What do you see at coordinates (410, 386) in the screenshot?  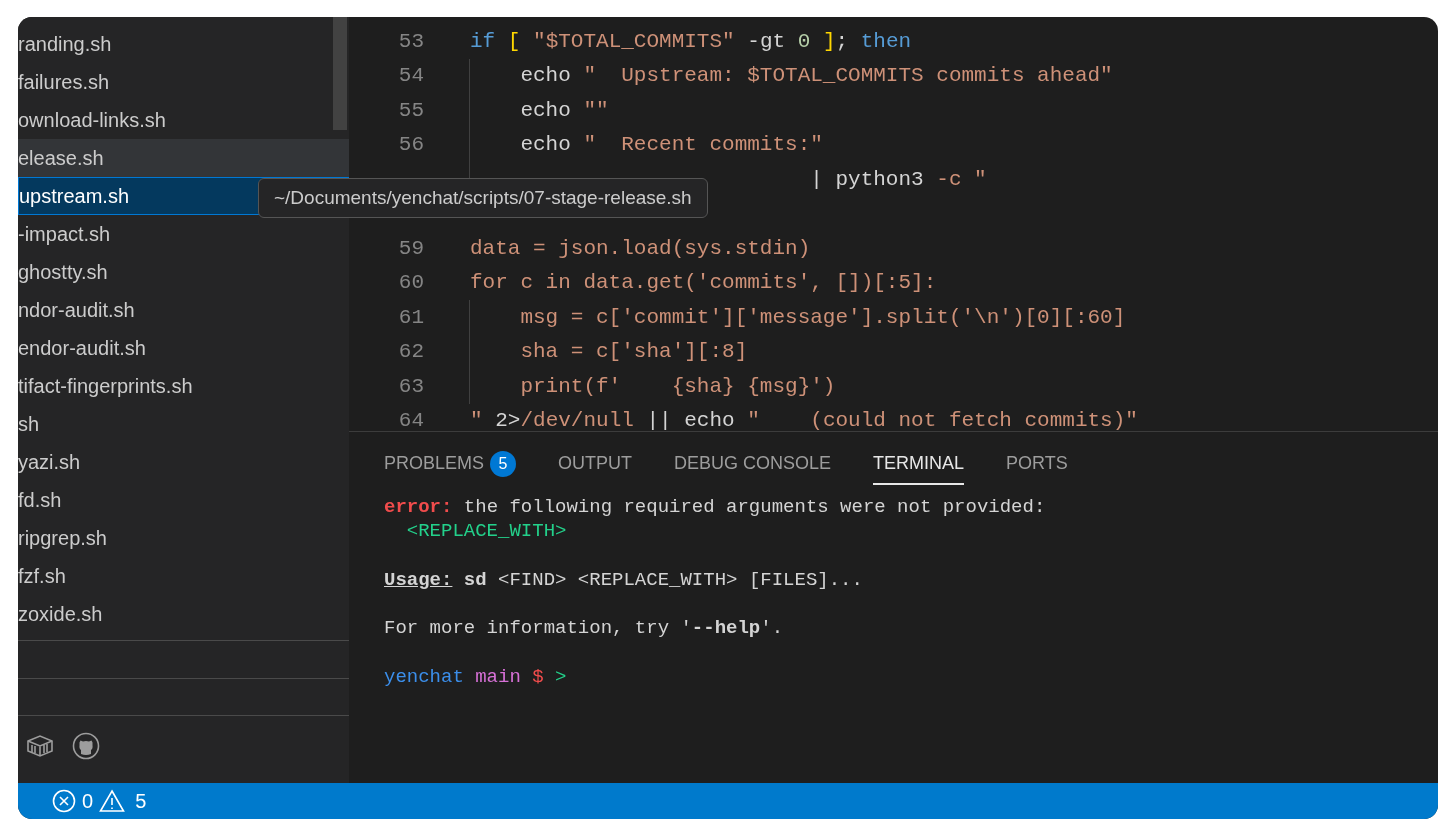 I see `line-number: 63` at bounding box center [410, 386].